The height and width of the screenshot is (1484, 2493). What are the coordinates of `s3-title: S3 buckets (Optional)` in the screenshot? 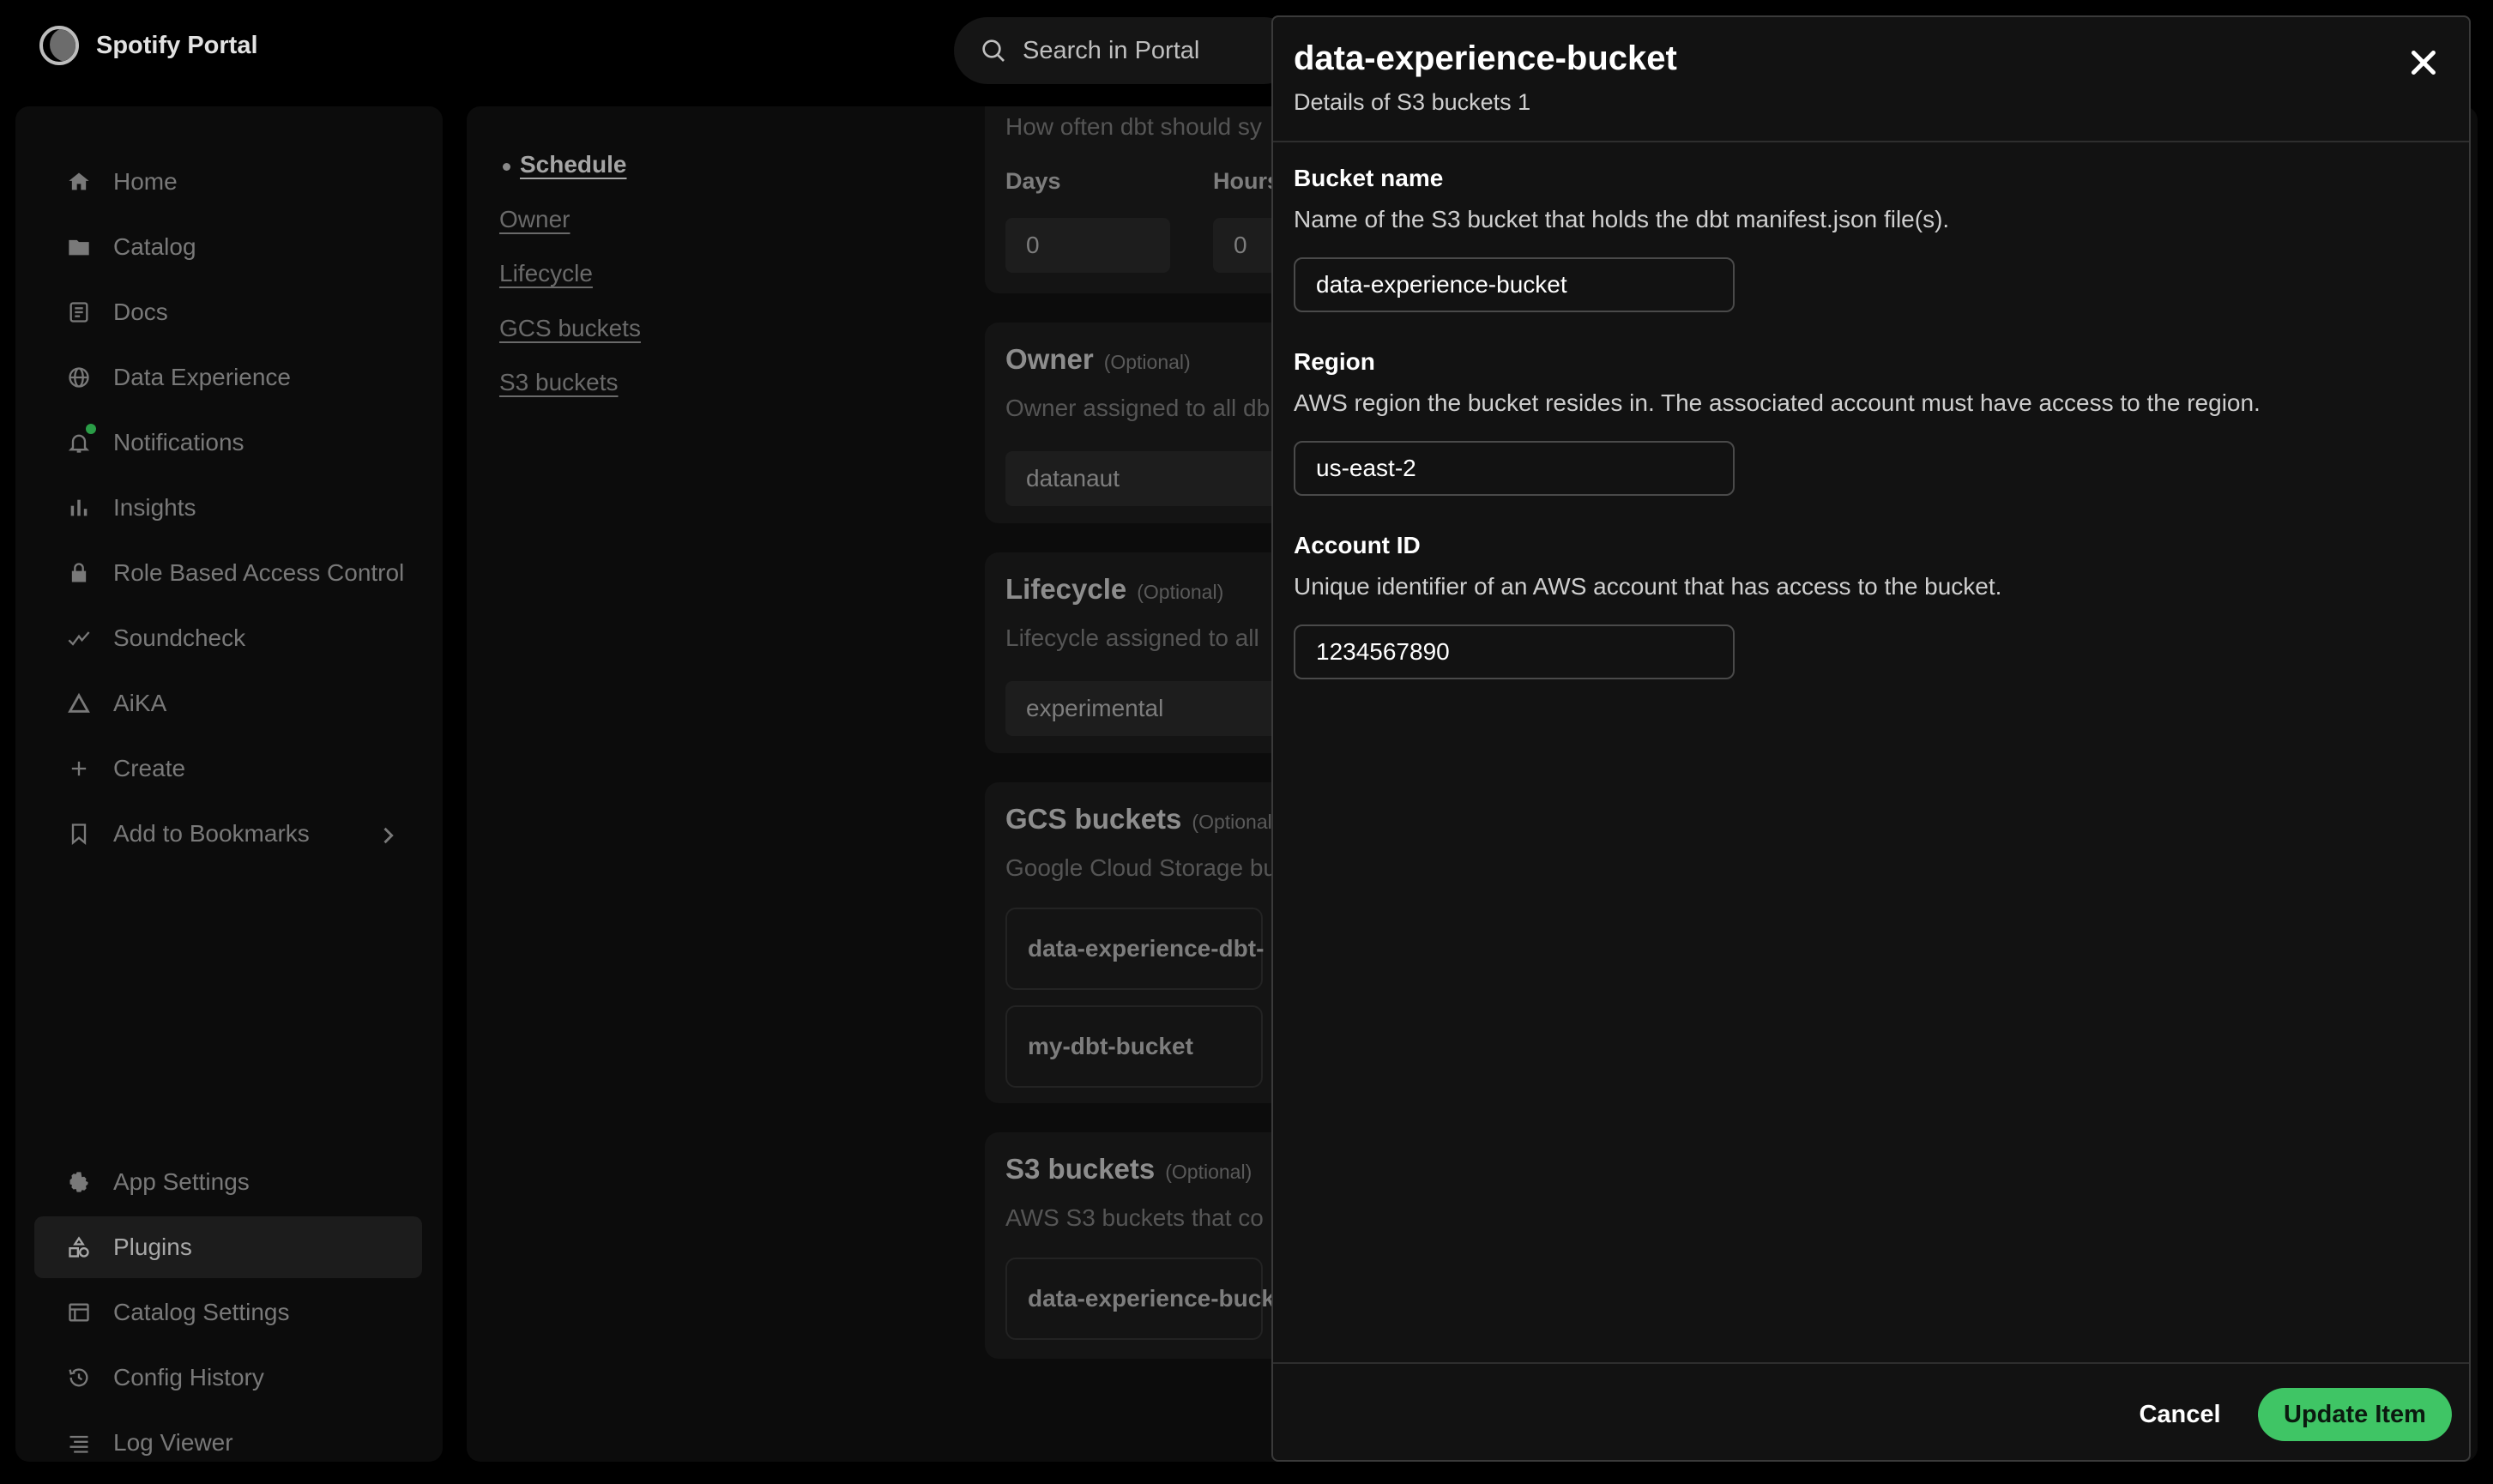 It's located at (1128, 1169).